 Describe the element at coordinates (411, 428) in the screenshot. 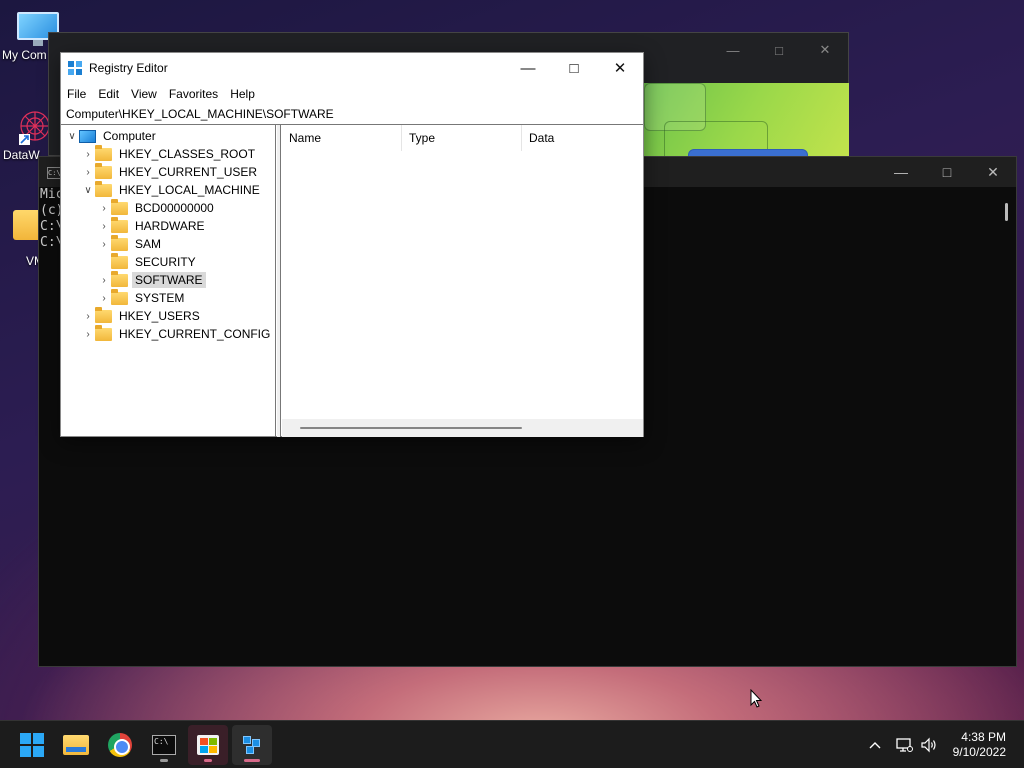

I see `scrollbar-thumb` at that location.